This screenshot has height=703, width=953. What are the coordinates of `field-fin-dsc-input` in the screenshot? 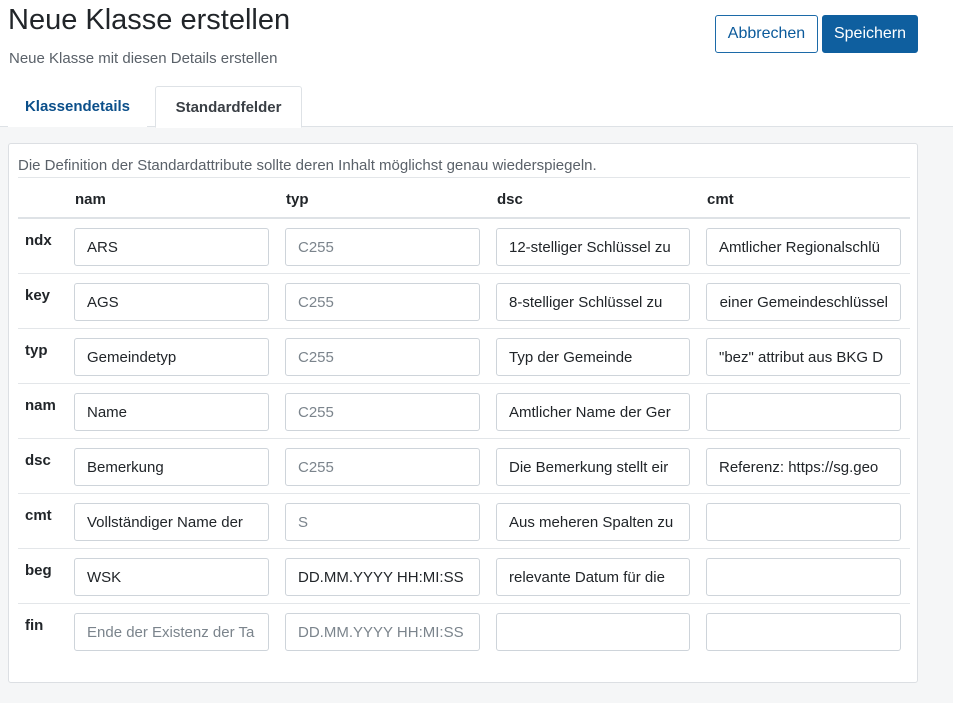 It's located at (593, 632).